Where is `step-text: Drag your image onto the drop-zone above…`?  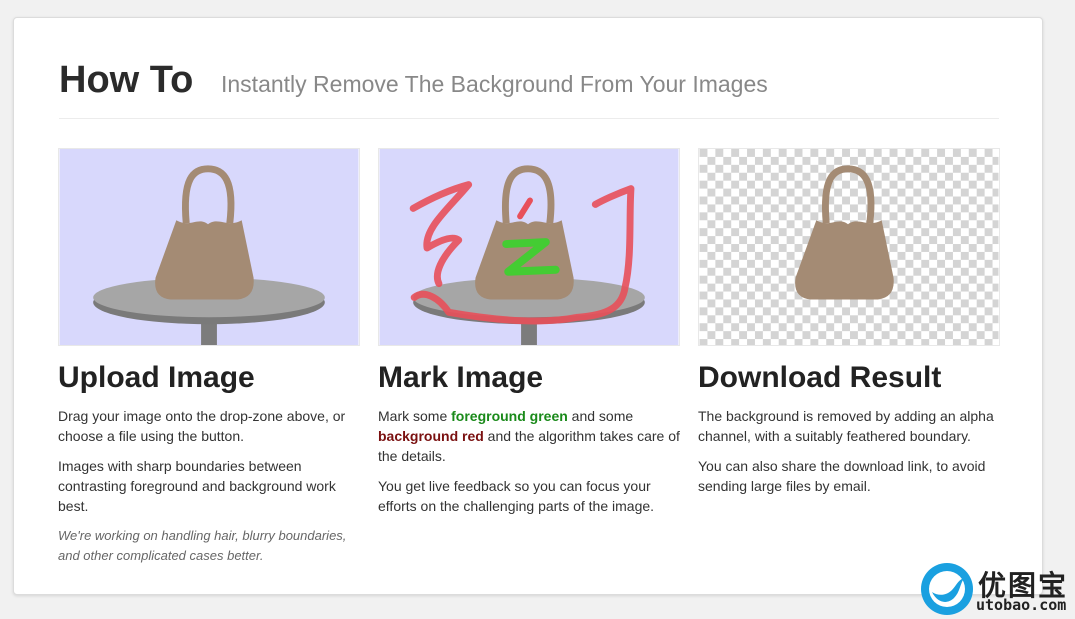
step-text: Drag your image onto the drop-zone above… is located at coordinates (202, 426).